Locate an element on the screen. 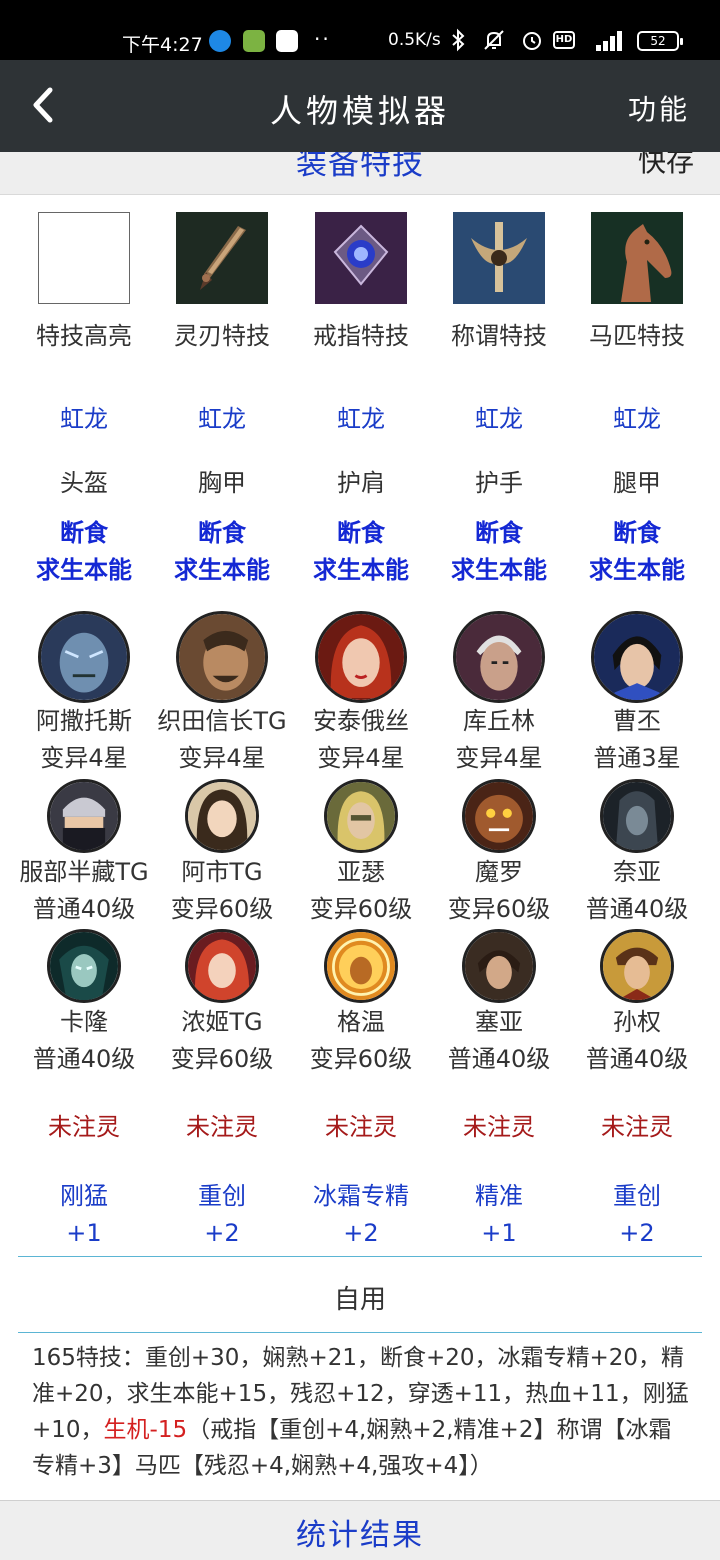 The image size is (720, 1560). bonus-name: 冰霜专精 is located at coordinates (361, 1196).